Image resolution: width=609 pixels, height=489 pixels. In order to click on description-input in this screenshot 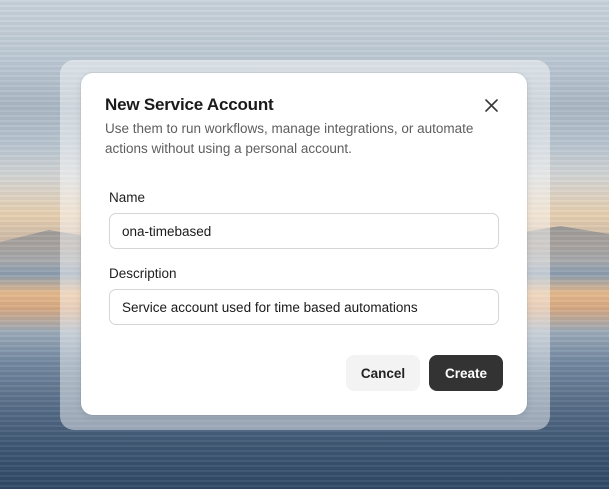, I will do `click(304, 307)`.